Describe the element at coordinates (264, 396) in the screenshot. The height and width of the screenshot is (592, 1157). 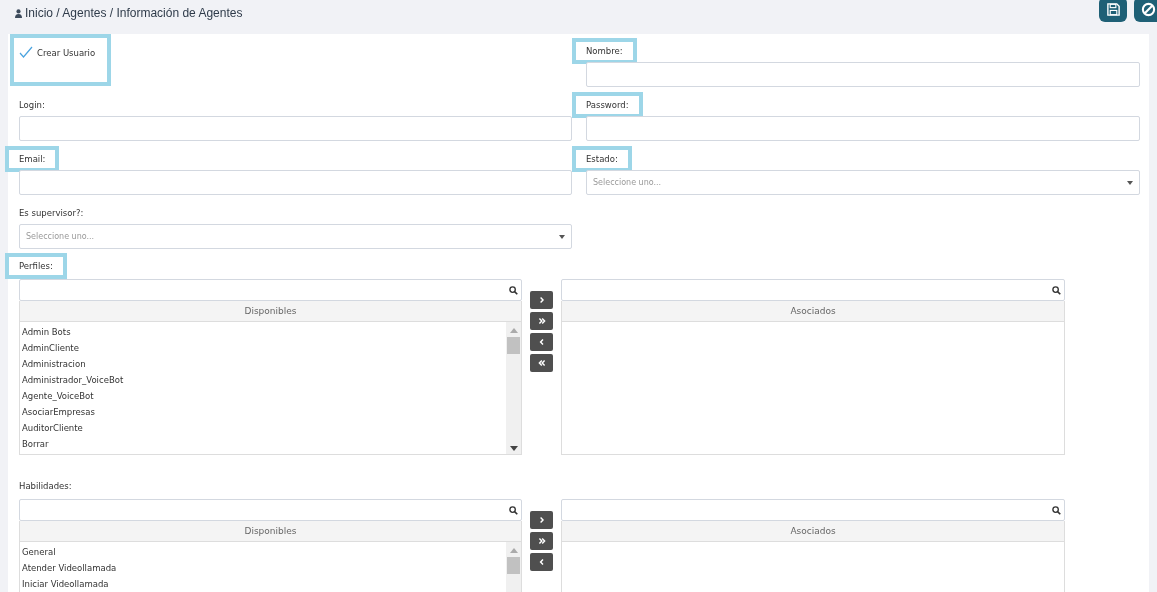
I see `list-item: Agente_VoiceBot` at that location.